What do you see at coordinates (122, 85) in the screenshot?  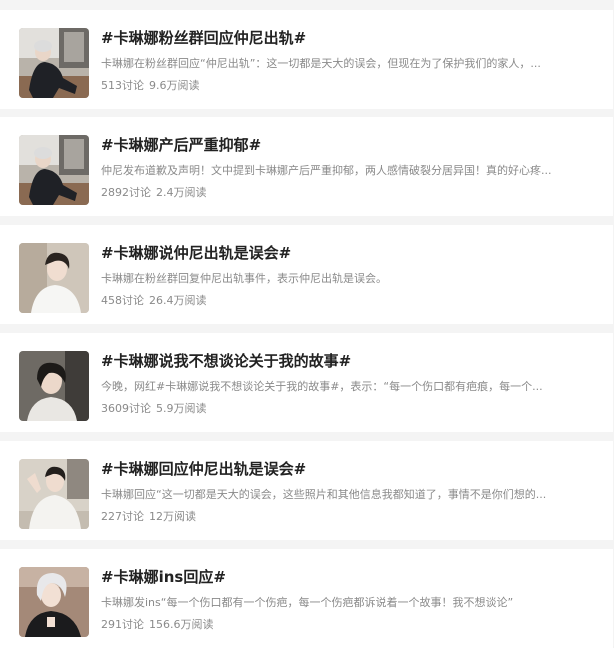 I see `discussion-count: 513讨论` at bounding box center [122, 85].